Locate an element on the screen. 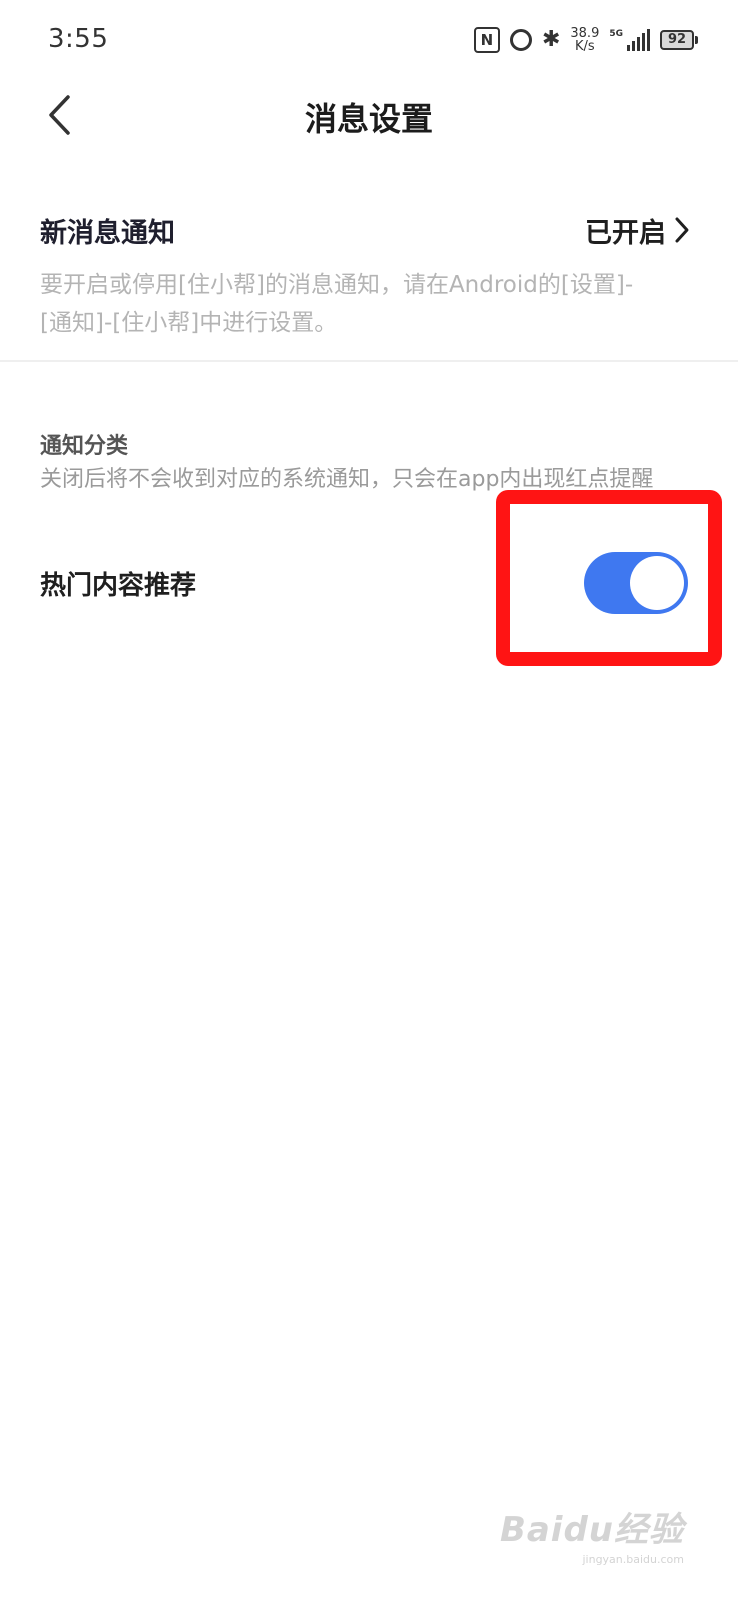  watermark: Baidu经验 jingyan.baidu.com is located at coordinates (592, 1534).